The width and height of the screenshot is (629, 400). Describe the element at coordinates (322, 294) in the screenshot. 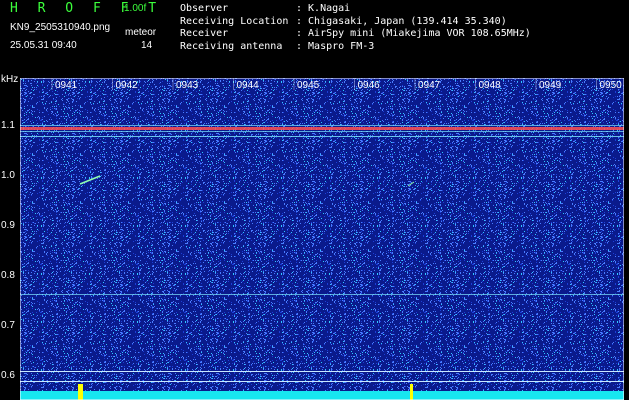

I see `steady-line-middle` at that location.